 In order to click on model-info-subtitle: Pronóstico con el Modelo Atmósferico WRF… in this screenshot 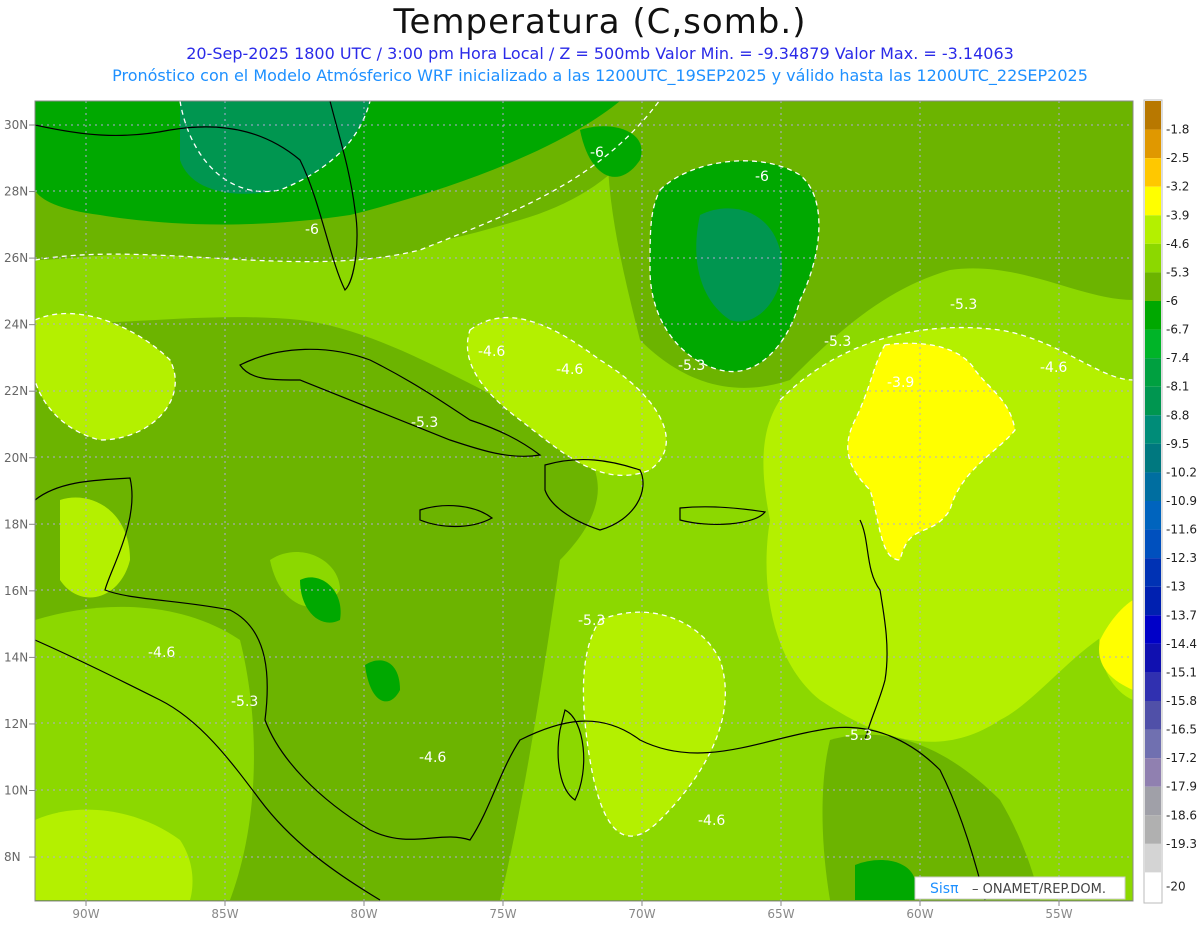, I will do `click(600, 75)`.